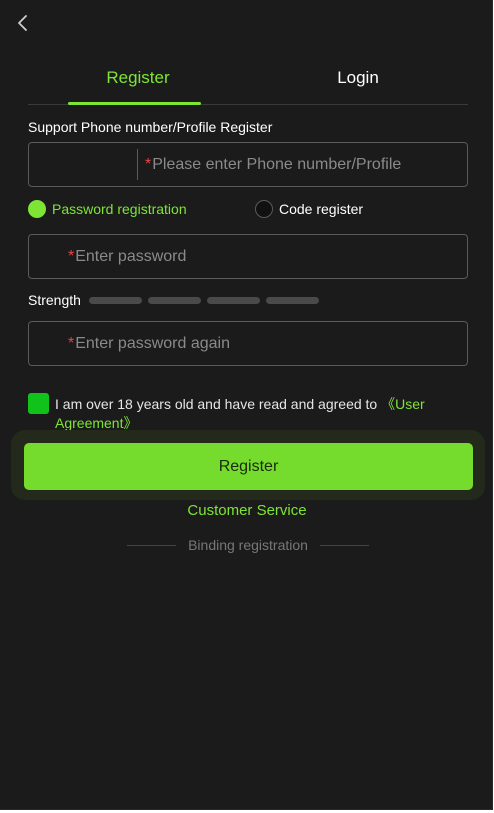 This screenshot has height=813, width=494. I want to click on tab-login: Login, so click(358, 81).